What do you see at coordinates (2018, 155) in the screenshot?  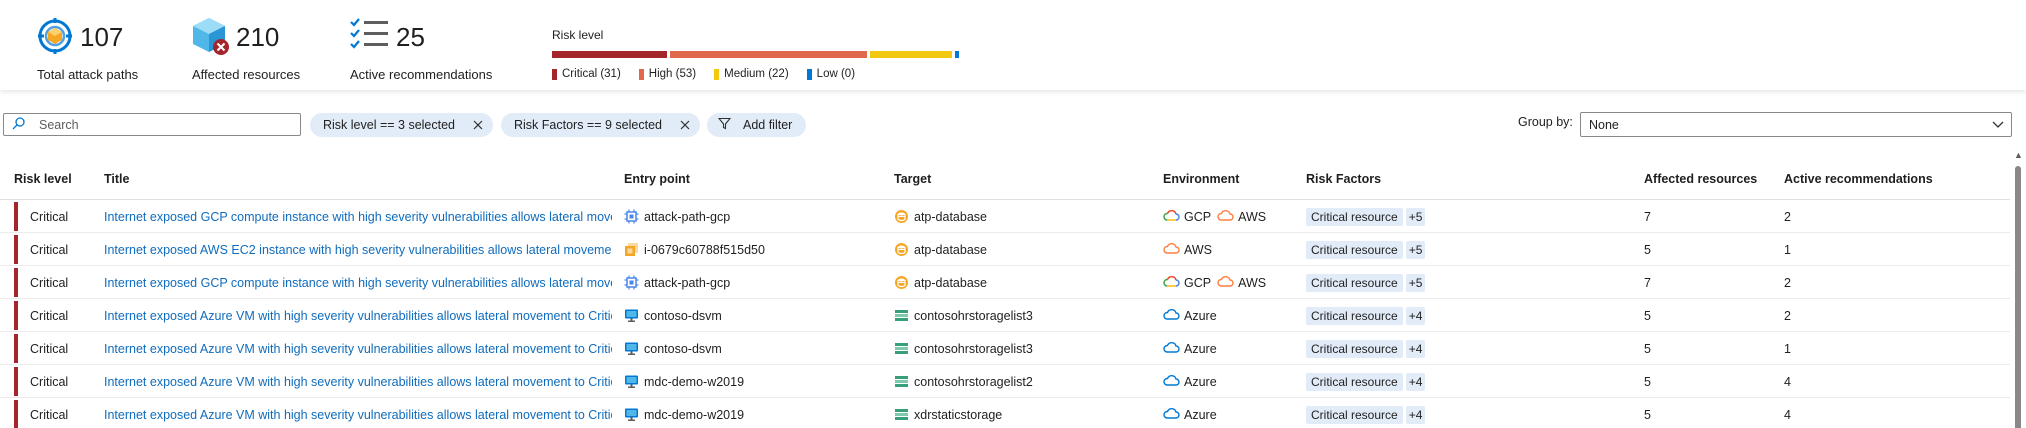 I see `scroll-up-icon: ▲` at bounding box center [2018, 155].